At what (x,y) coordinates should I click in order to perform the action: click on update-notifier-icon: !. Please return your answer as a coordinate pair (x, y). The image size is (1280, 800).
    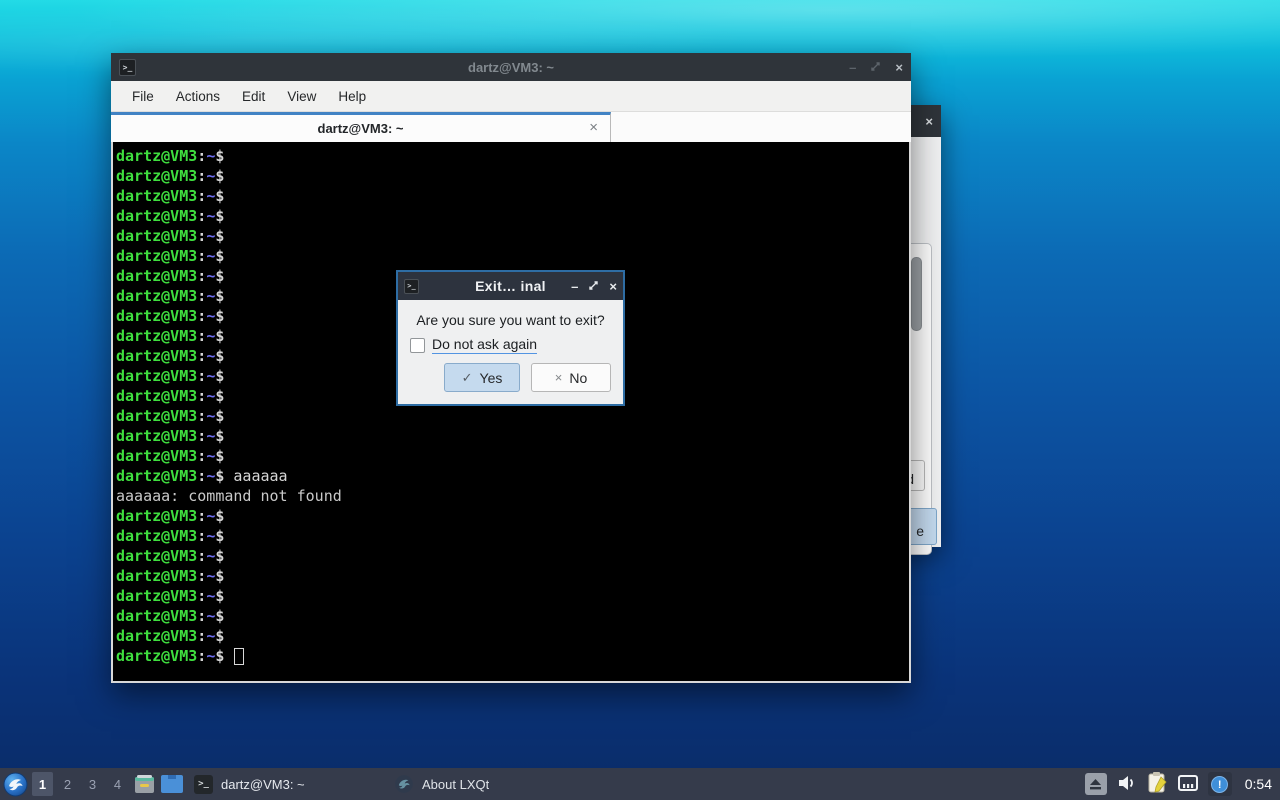
    Looking at the image, I should click on (1219, 784).